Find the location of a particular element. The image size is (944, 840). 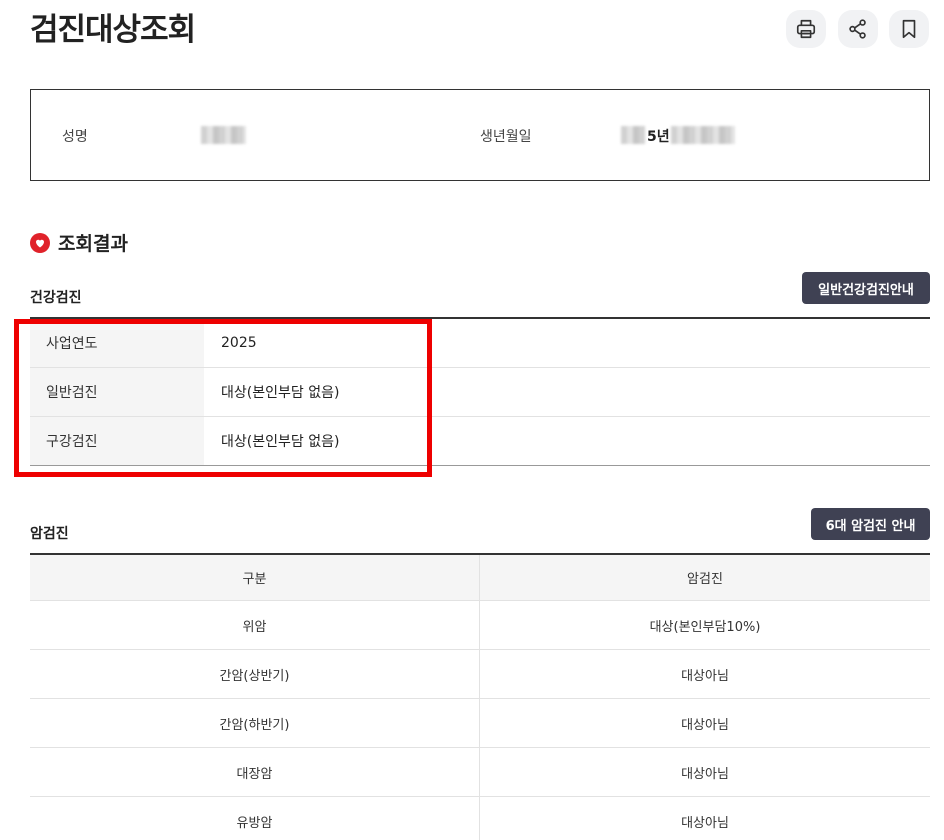

row-value: 2025 is located at coordinates (239, 343).